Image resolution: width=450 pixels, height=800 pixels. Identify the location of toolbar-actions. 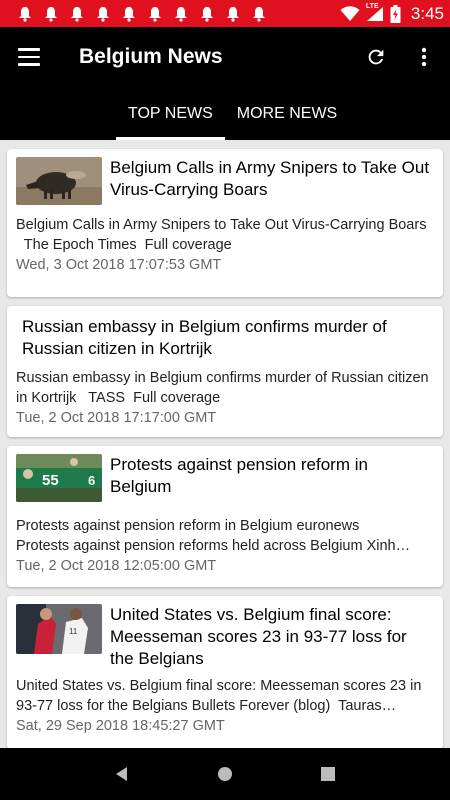
(400, 57).